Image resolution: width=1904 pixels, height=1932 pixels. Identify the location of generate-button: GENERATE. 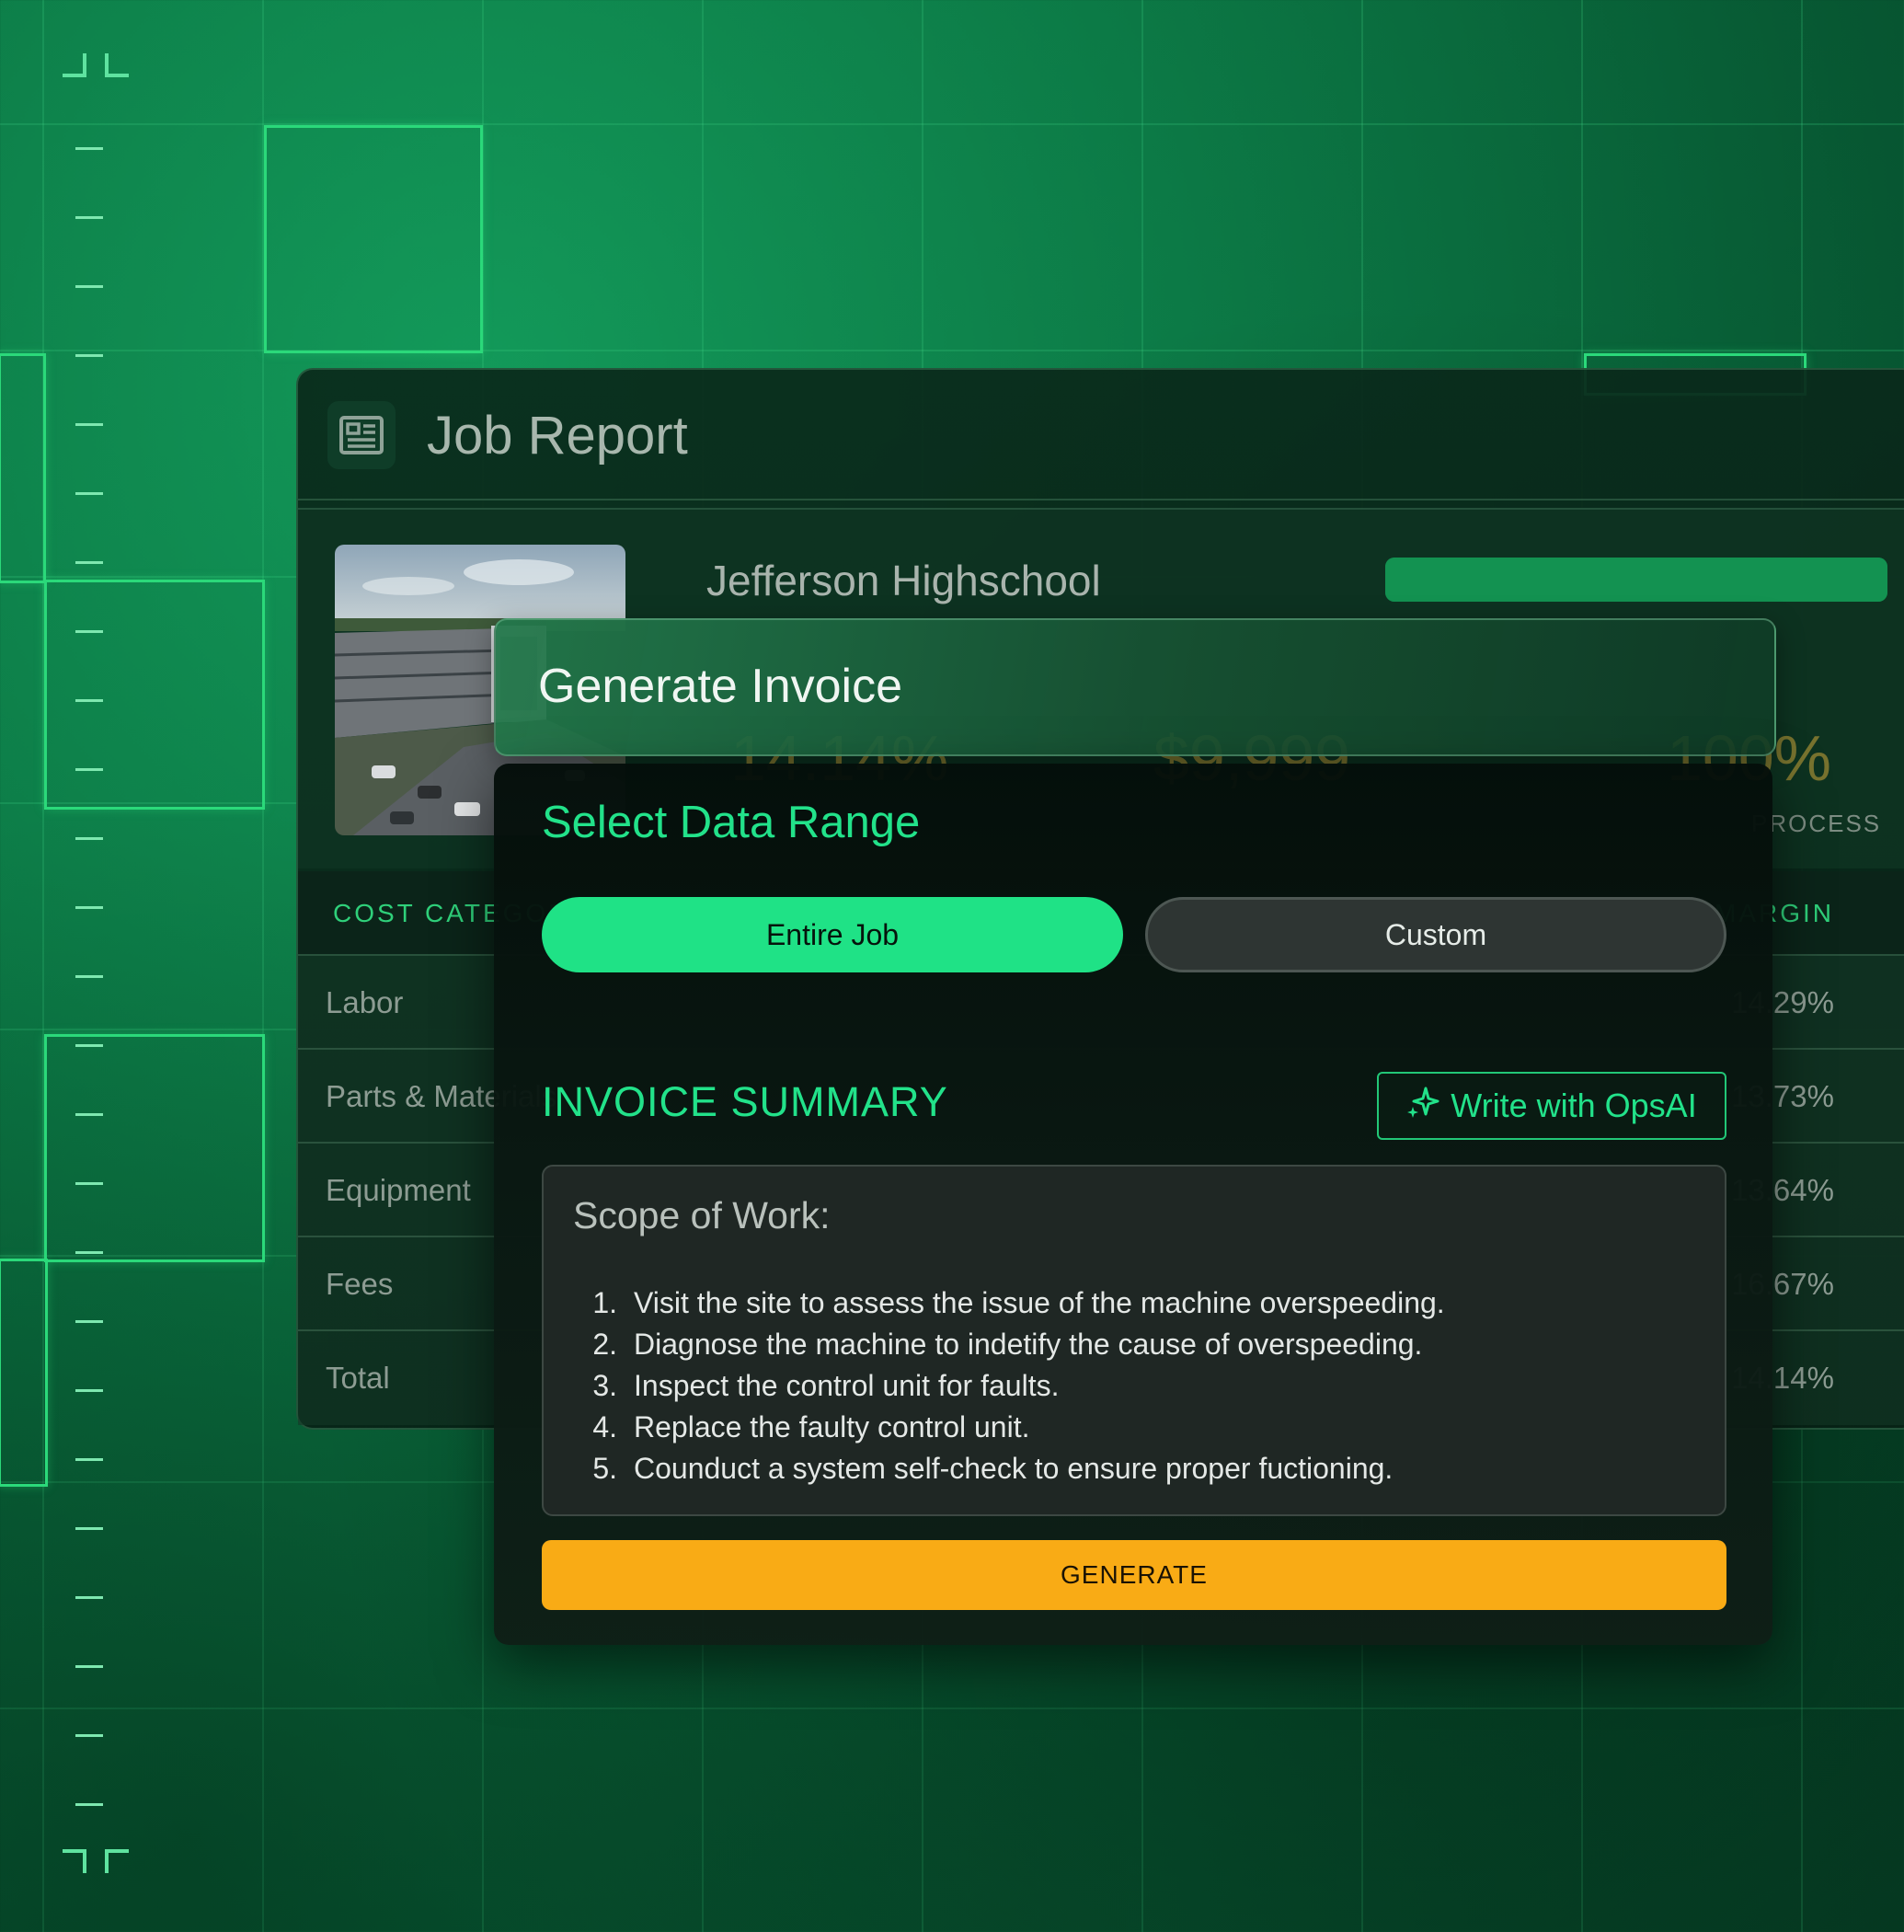
(1134, 1575).